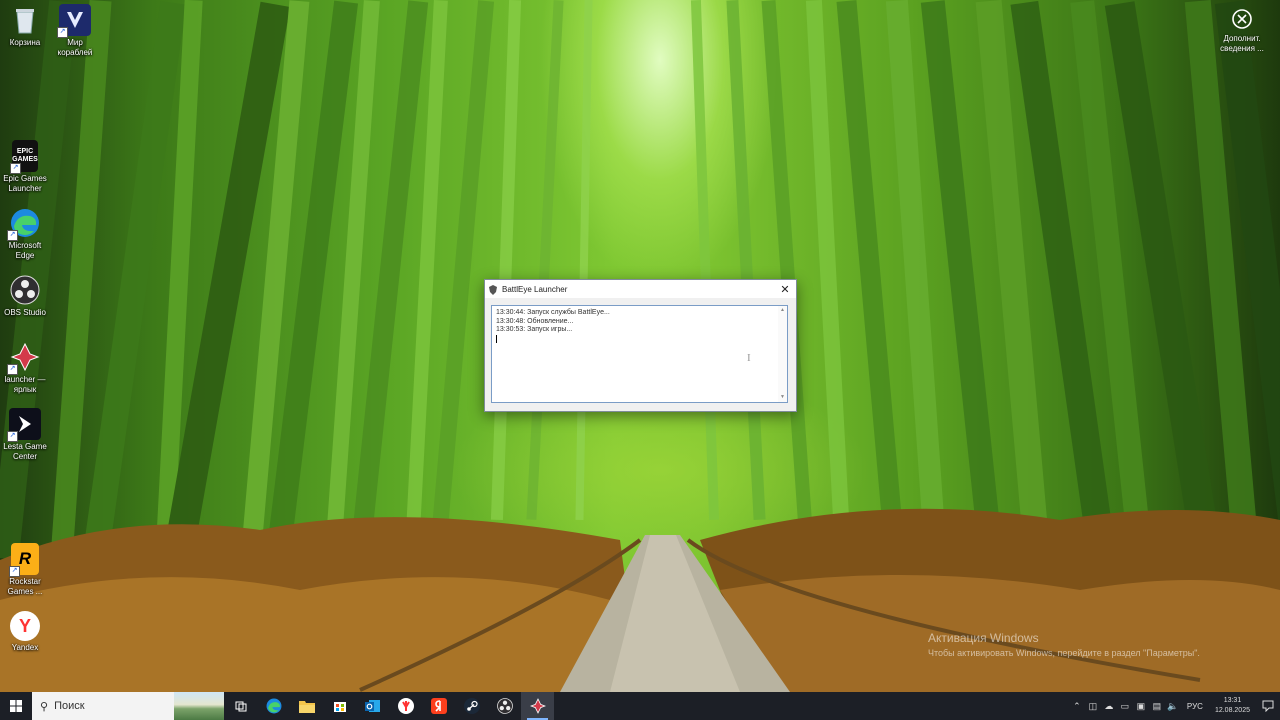 The width and height of the screenshot is (1280, 720). I want to click on epic-games-icon: EPIC GAMES ↗, so click(24, 157).